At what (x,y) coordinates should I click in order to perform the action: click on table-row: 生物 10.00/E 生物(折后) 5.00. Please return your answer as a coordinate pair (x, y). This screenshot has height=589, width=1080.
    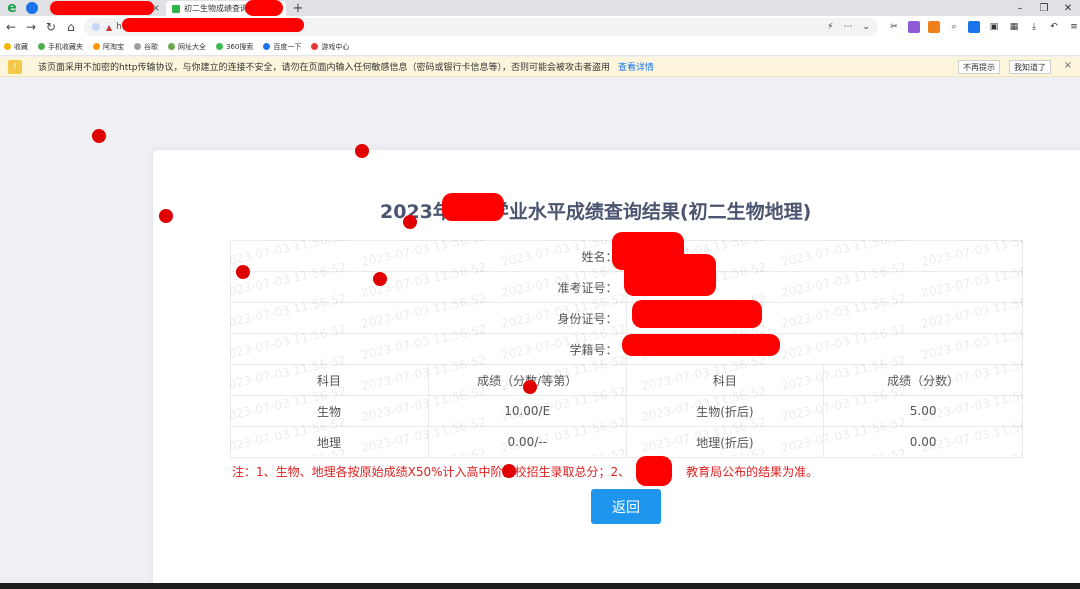
    Looking at the image, I should click on (626, 411).